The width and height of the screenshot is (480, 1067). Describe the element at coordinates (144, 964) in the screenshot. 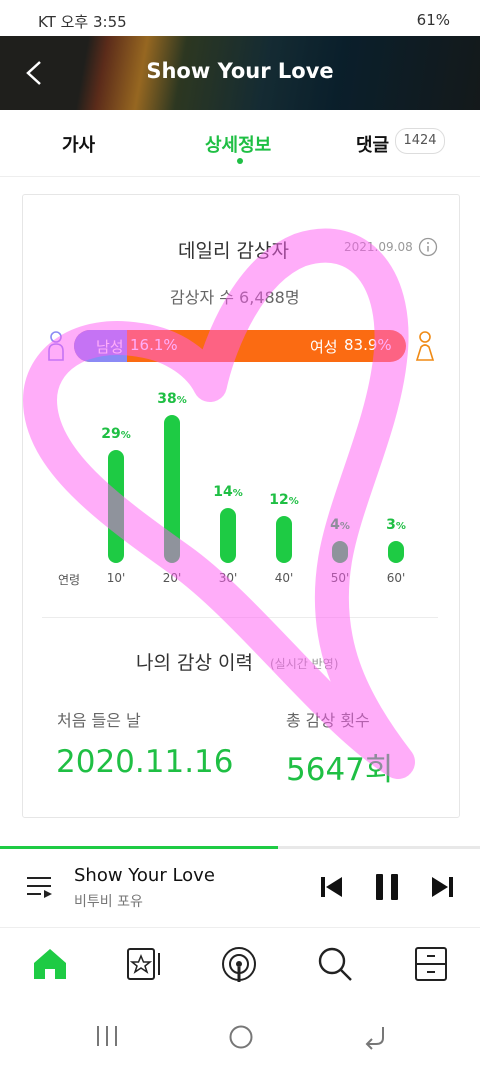

I see `library-icon` at that location.